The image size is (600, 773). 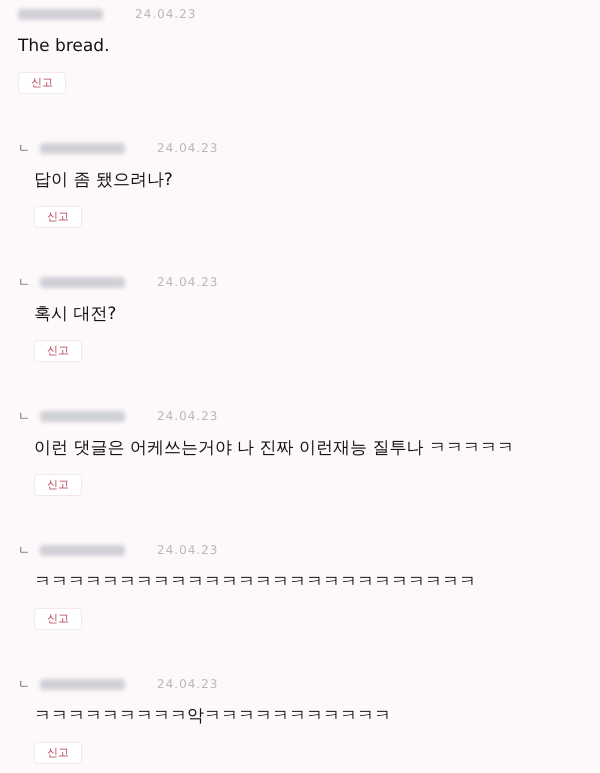 What do you see at coordinates (64, 46) in the screenshot?
I see `comment-text: The bread.` at bounding box center [64, 46].